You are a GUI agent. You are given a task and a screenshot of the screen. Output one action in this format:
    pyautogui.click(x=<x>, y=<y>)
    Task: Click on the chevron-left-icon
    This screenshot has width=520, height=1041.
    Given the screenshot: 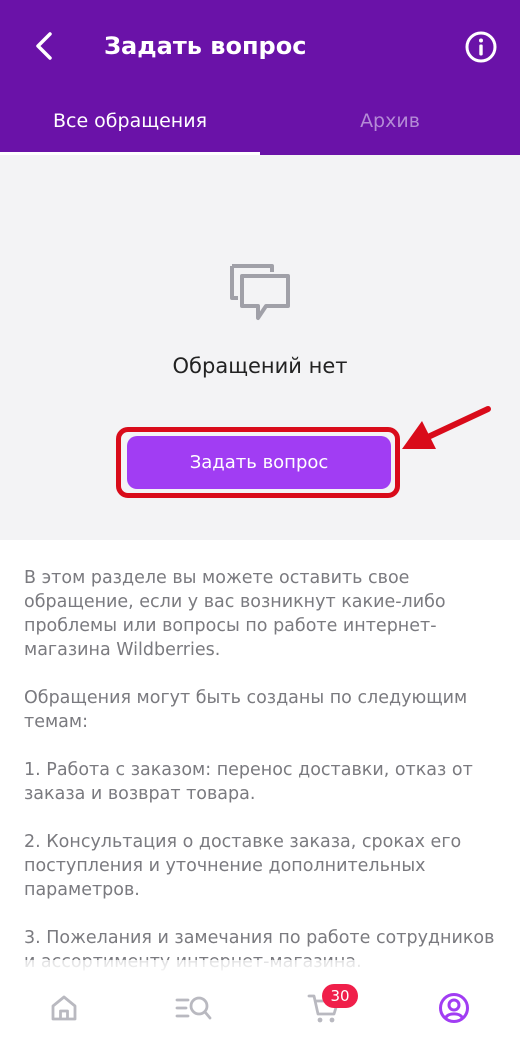 What is the action you would take?
    pyautogui.click(x=44, y=46)
    